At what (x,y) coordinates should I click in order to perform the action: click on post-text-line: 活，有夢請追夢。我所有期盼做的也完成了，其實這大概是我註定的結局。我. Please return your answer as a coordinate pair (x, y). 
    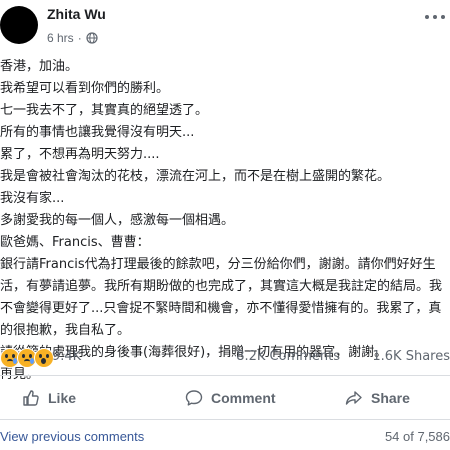
    Looking at the image, I should click on (221, 286).